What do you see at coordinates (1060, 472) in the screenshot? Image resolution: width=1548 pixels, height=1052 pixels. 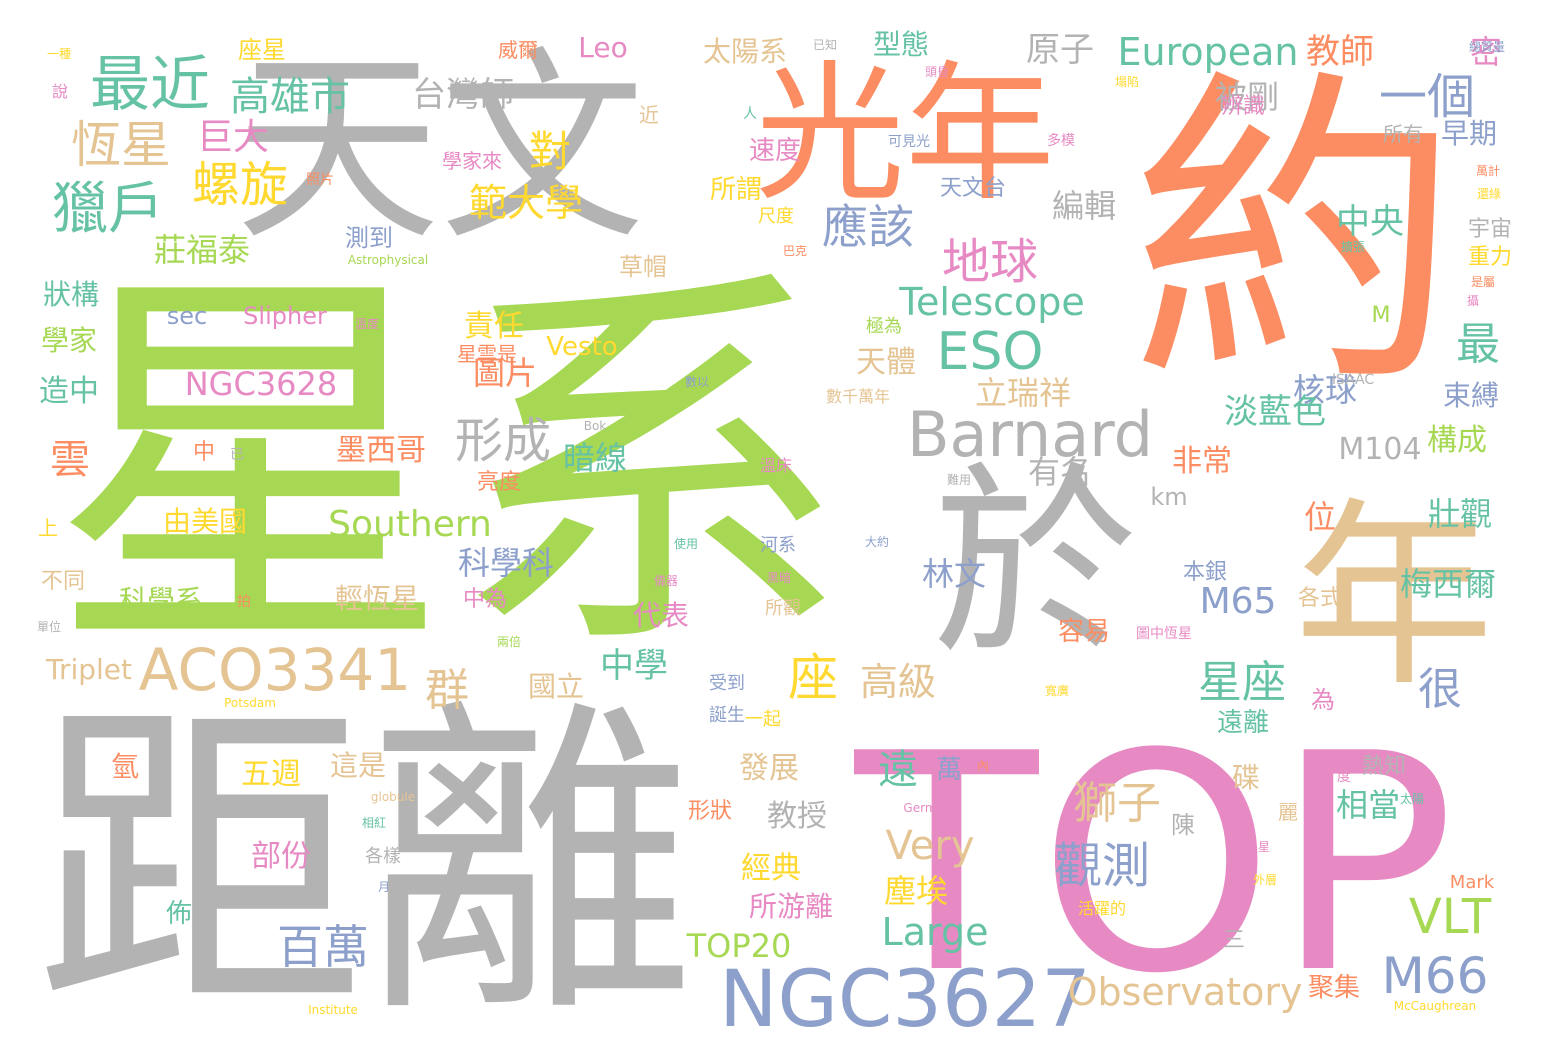 I see `word-cloud-word: 有名` at bounding box center [1060, 472].